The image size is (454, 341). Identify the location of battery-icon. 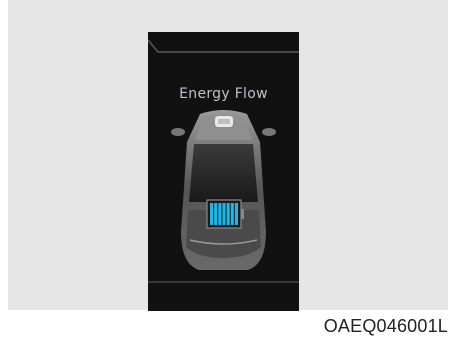
(225, 214).